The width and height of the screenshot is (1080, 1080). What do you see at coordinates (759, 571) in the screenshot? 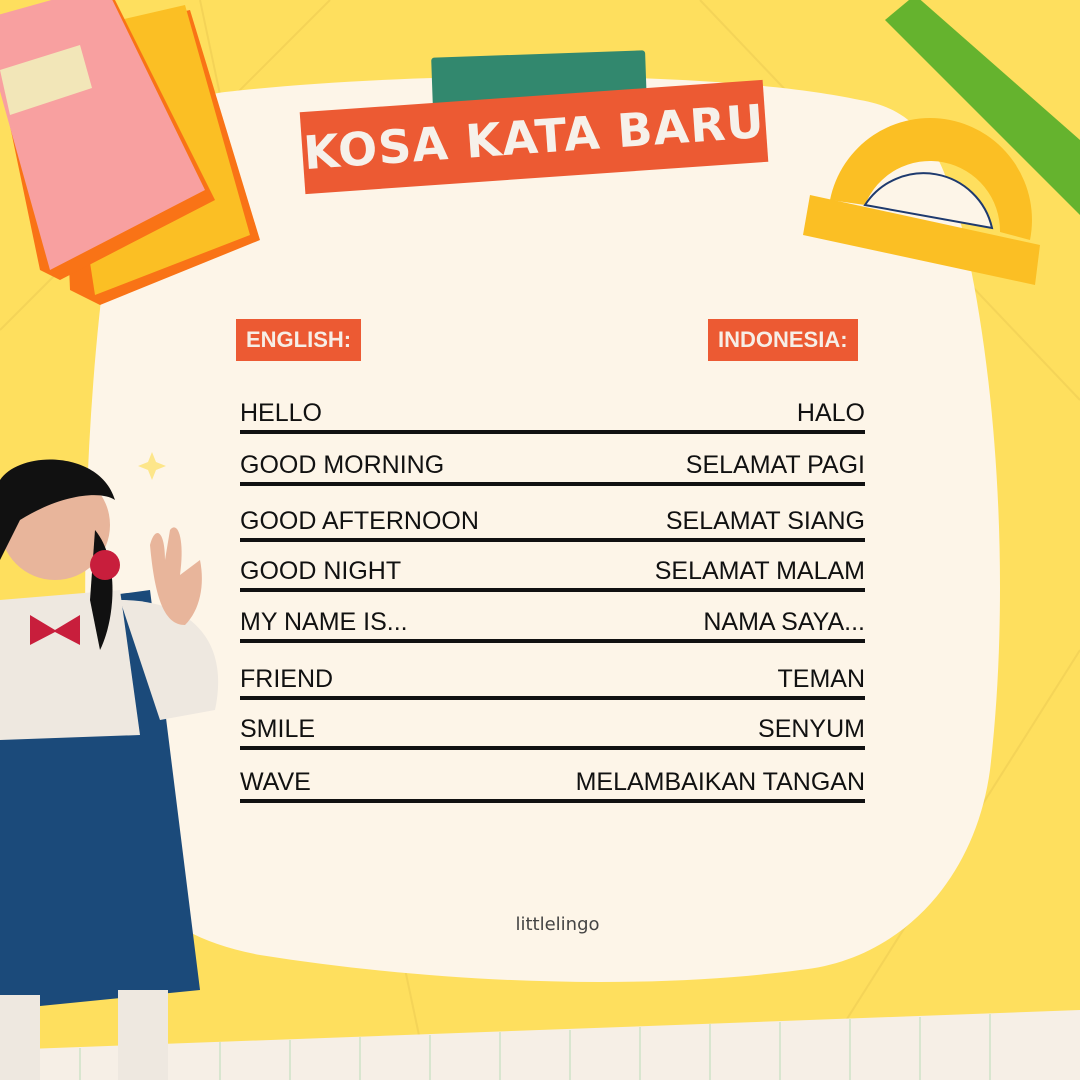
I see `indonesian-word: SELAMAT MALAM` at bounding box center [759, 571].